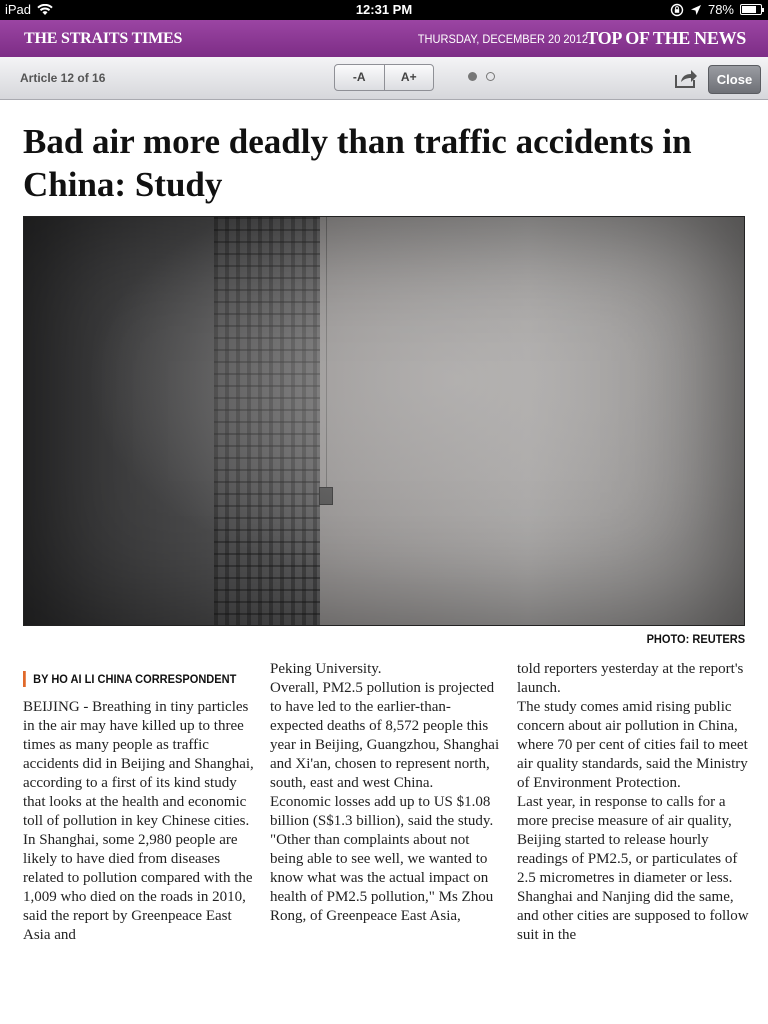  Describe the element at coordinates (502, 39) in the screenshot. I see `issue-date: THURSDAY, DECEMBER 20 2012` at that location.